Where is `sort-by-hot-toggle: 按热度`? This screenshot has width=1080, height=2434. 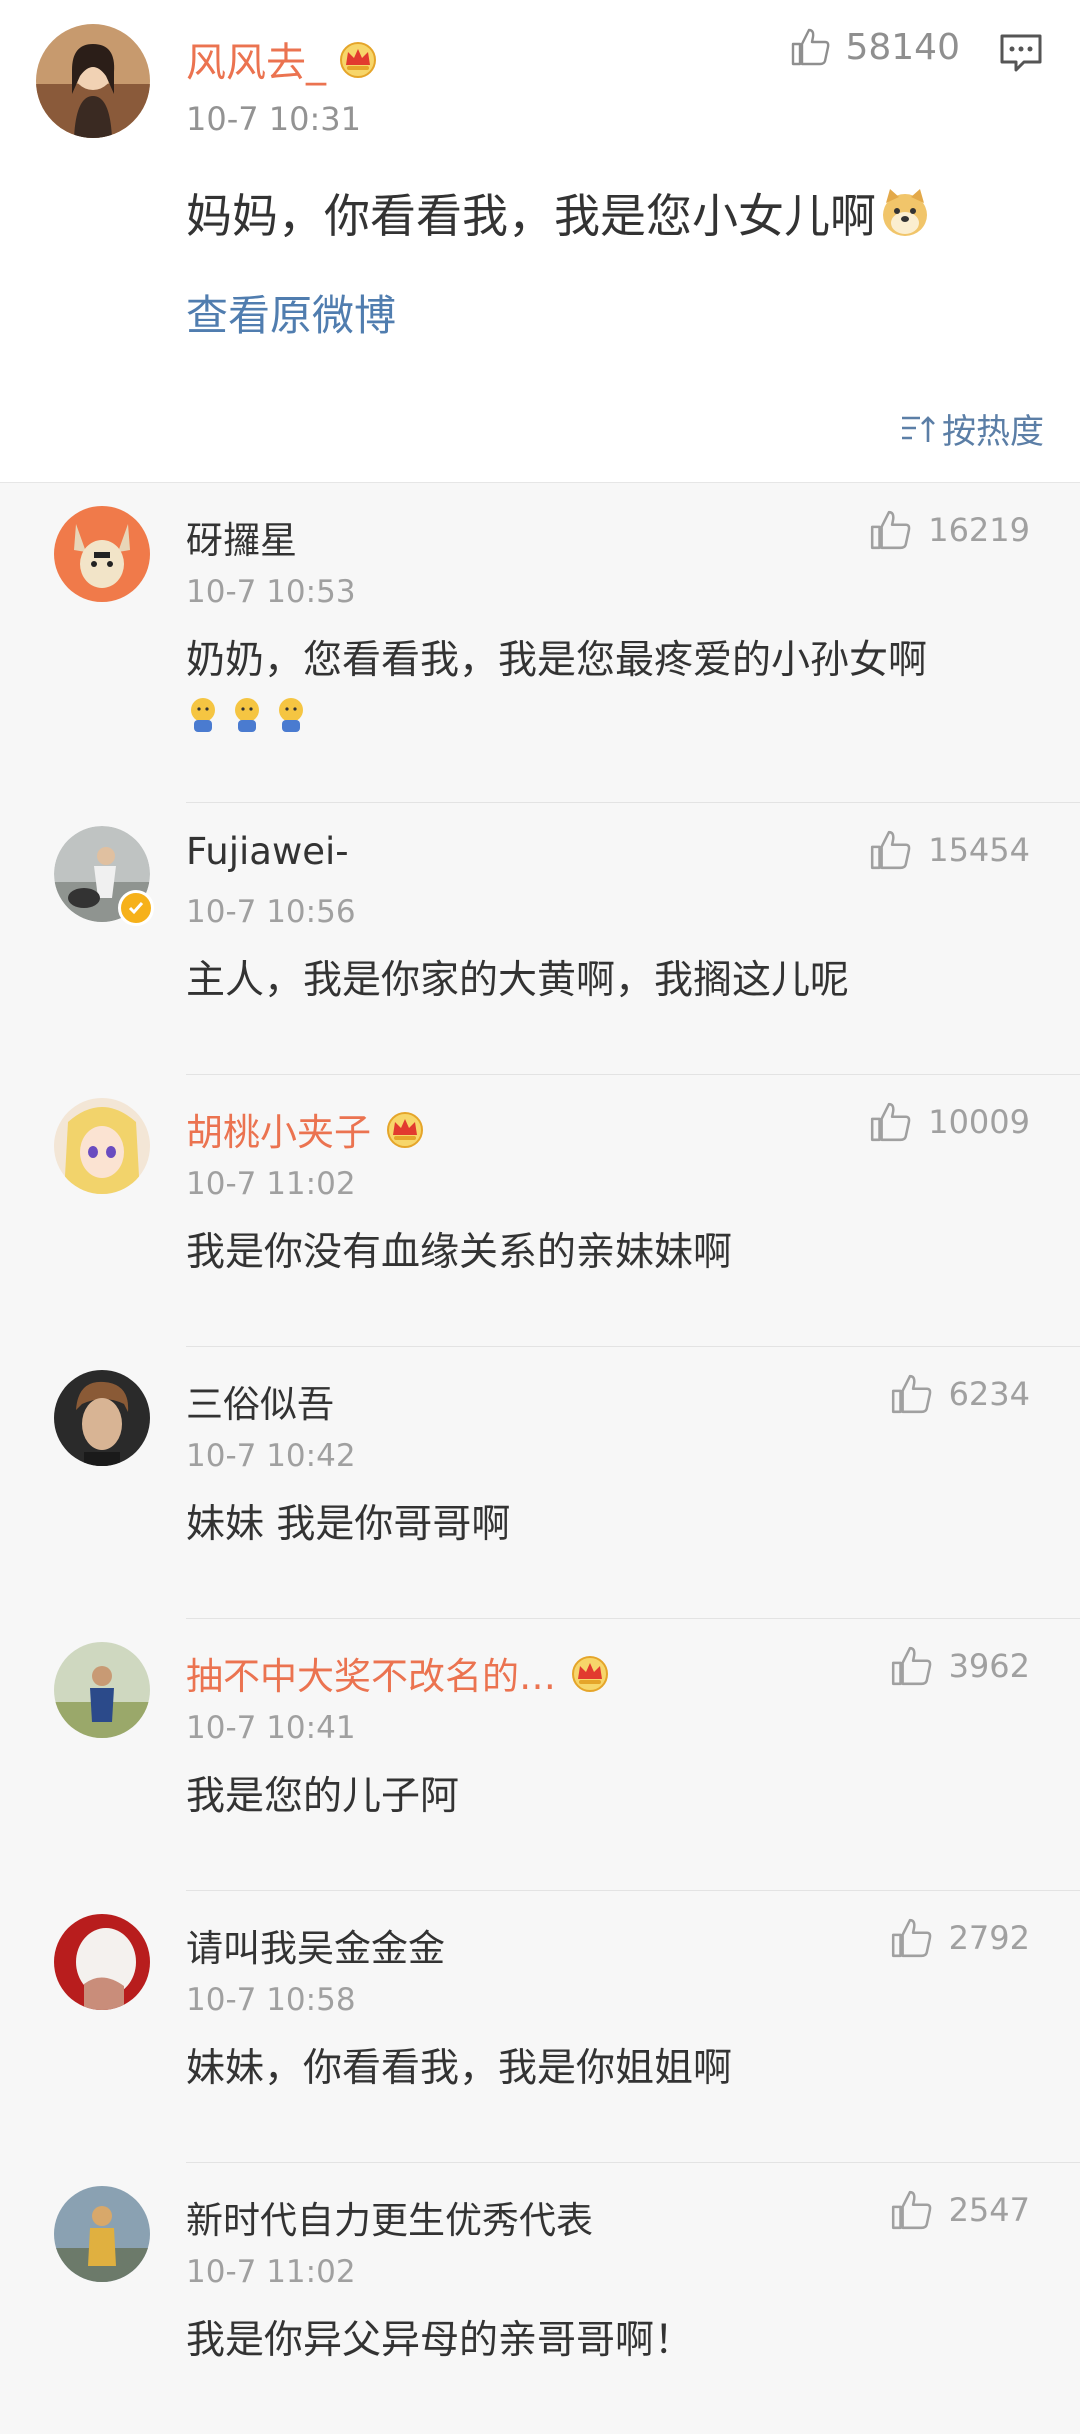
sort-by-hot-toggle: 按热度 is located at coordinates (972, 428).